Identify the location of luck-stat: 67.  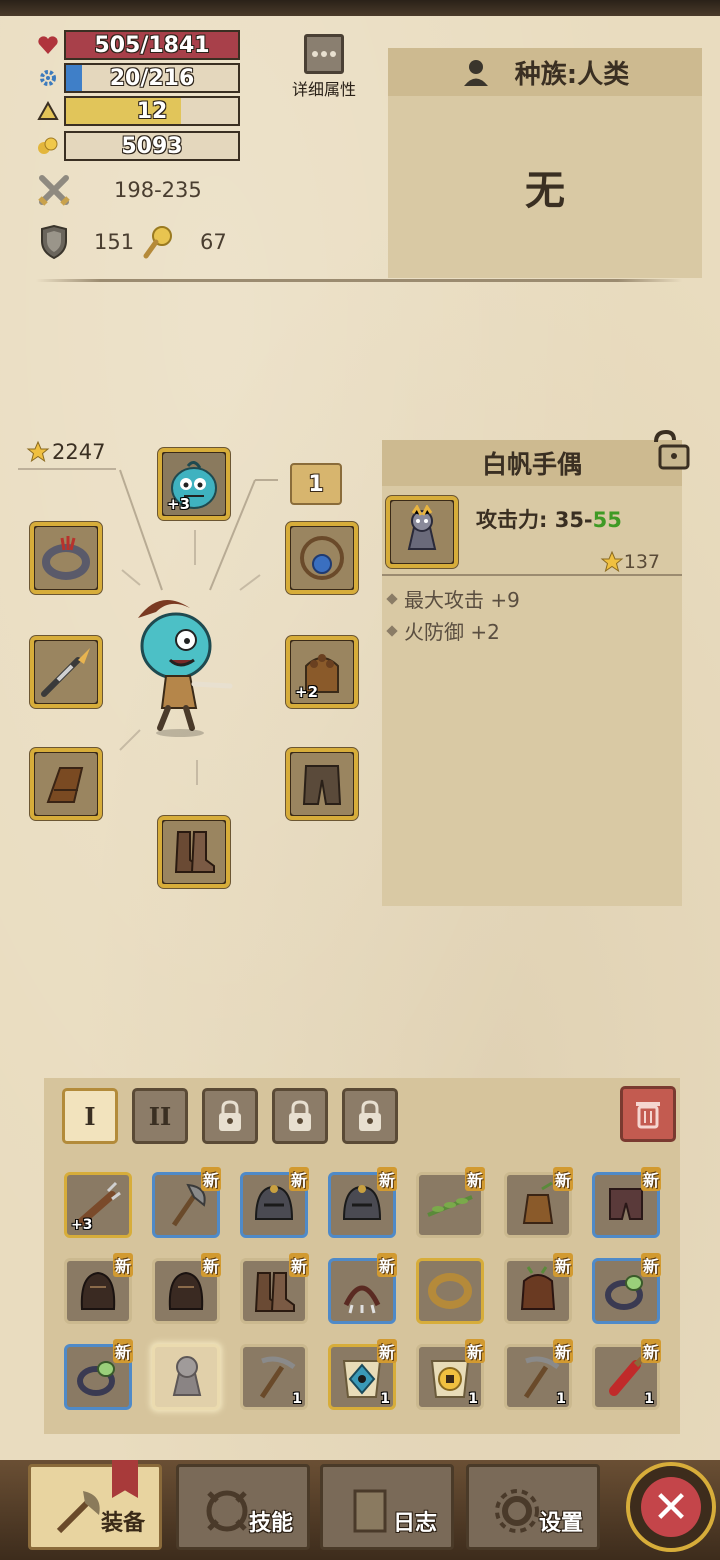
(182, 242).